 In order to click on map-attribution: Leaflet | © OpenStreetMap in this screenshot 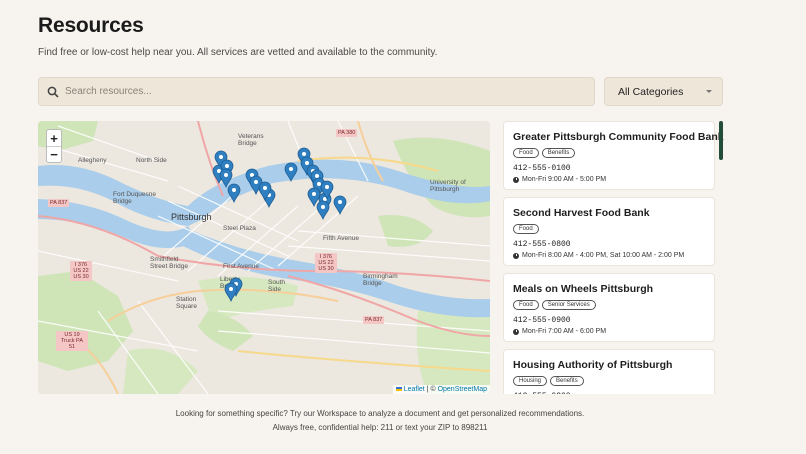, I will do `click(441, 389)`.